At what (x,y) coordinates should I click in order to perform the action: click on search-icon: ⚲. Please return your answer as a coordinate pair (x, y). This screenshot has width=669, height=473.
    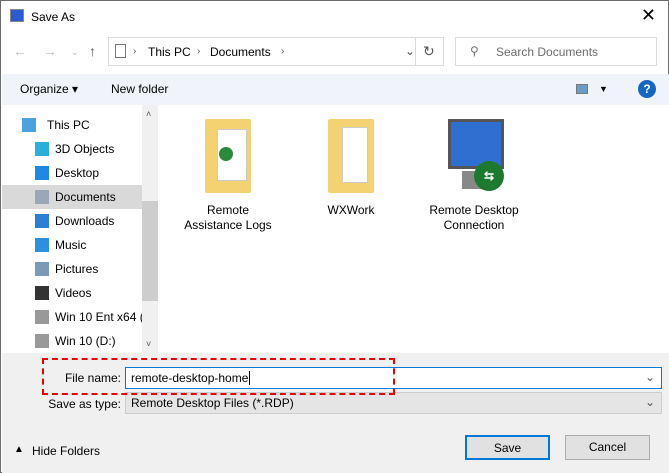
    Looking at the image, I should click on (474, 51).